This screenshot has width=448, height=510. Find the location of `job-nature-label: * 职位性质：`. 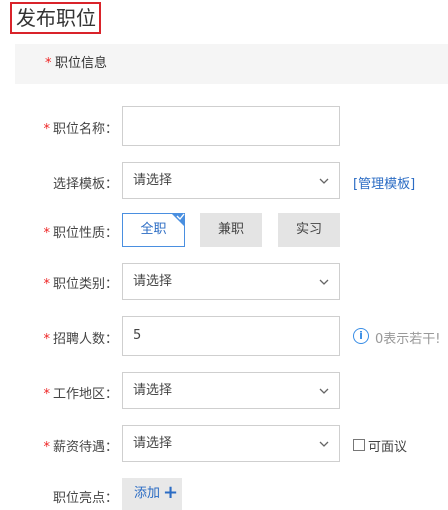

job-nature-label: * 职位性质： is located at coordinates (62, 231).